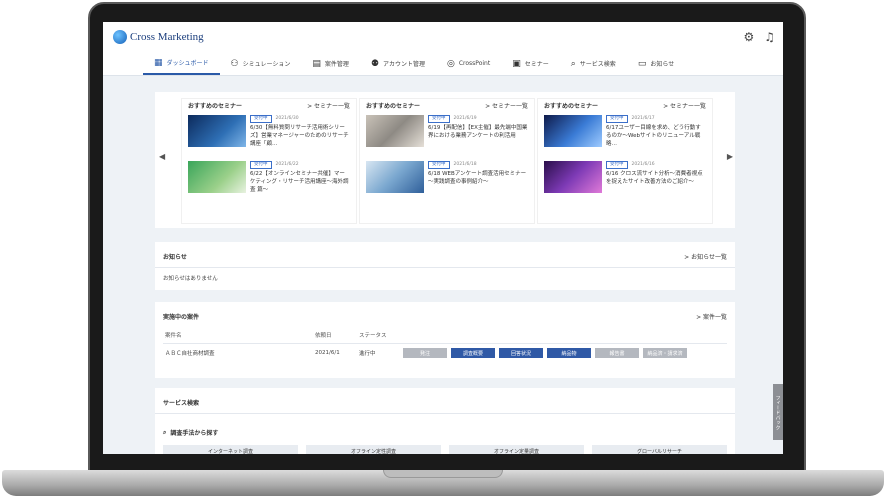  I want to click on feedback-tab: フィードバック, so click(778, 412).